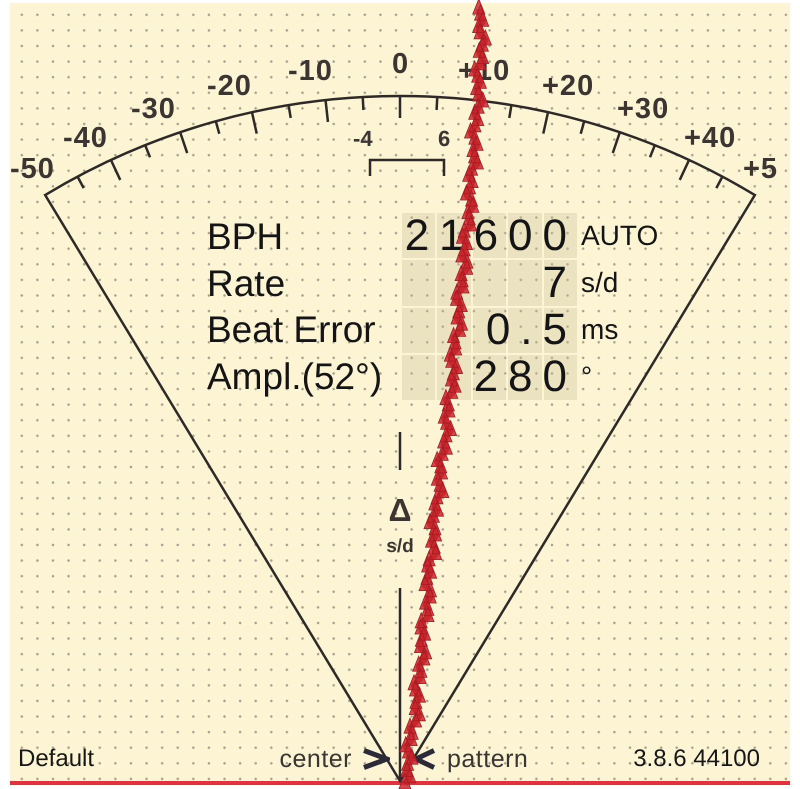 The height and width of the screenshot is (789, 800). I want to click on scale-label: 0, so click(401, 64).